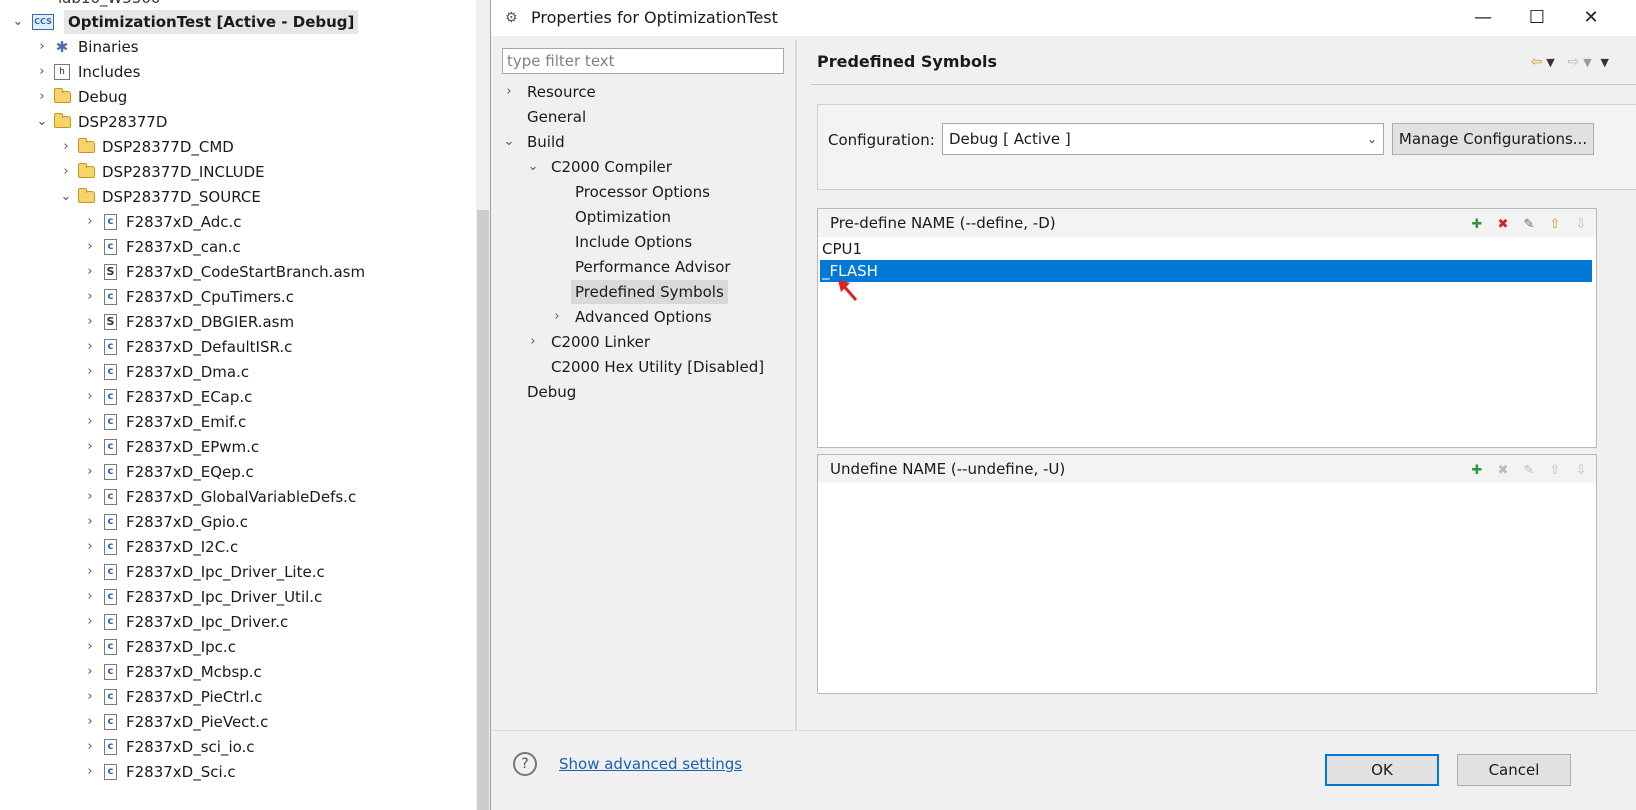 Image resolution: width=1636 pixels, height=810 pixels. What do you see at coordinates (1591, 18) in the screenshot?
I see `close-button: ✕` at bounding box center [1591, 18].